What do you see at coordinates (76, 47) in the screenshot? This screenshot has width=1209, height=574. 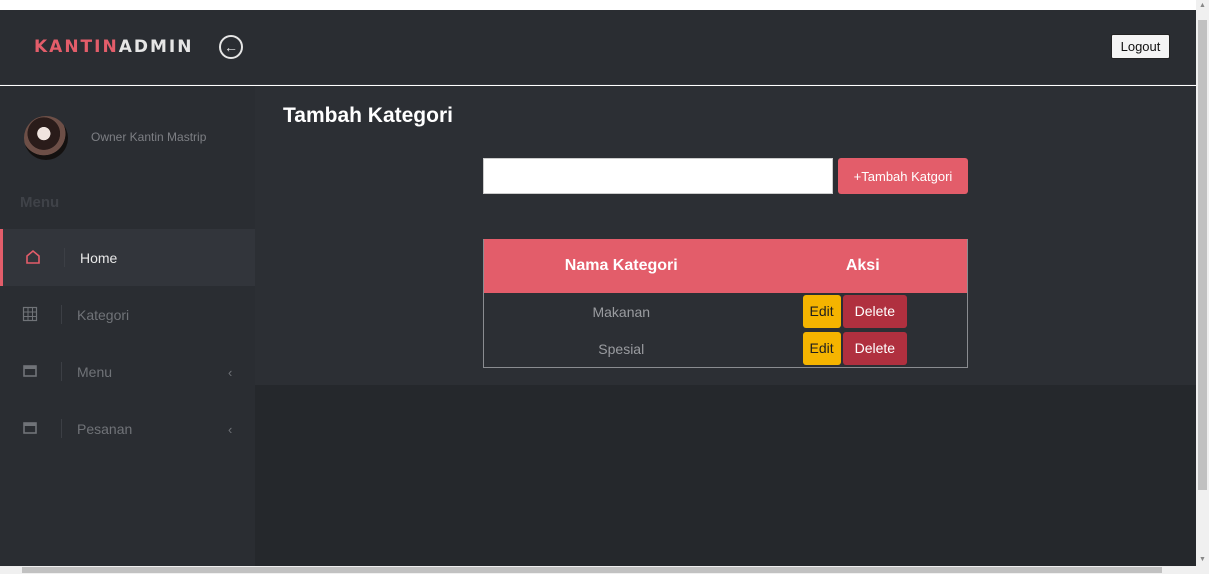 I see `brand-logo-part1: KANTIN` at bounding box center [76, 47].